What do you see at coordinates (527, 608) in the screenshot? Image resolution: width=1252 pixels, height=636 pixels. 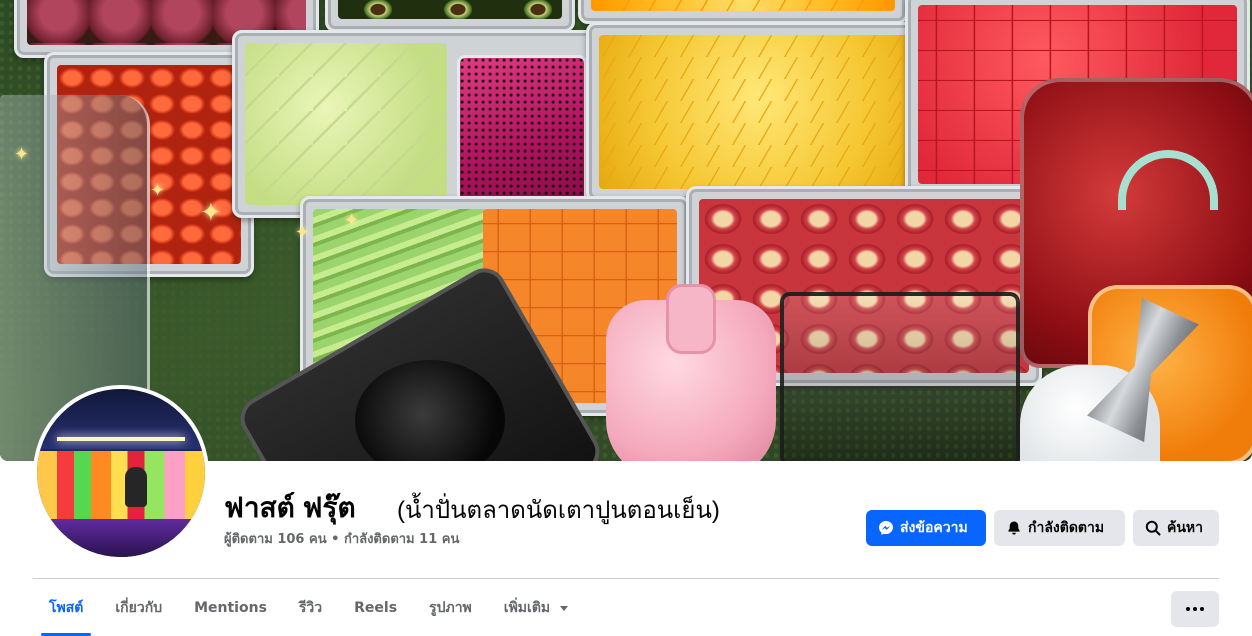 I see `tab-label: เพิ่มเติม` at bounding box center [527, 608].